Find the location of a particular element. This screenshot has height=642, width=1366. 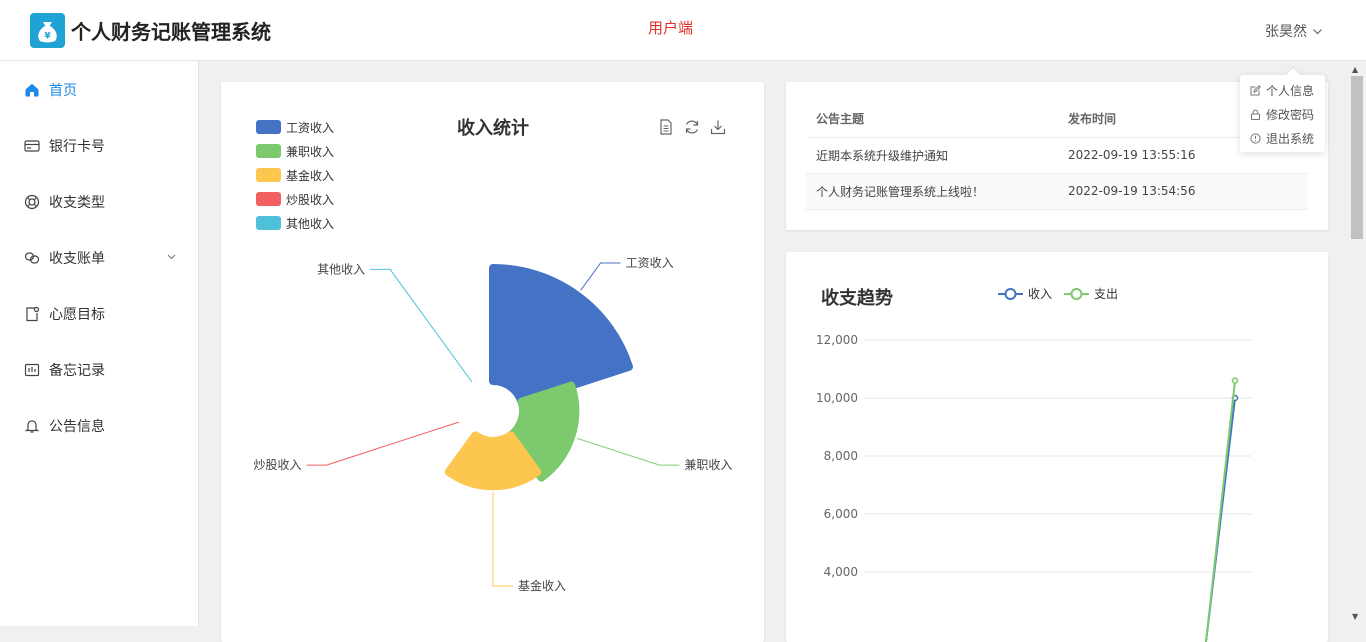

wish-icon is located at coordinates (32, 314).